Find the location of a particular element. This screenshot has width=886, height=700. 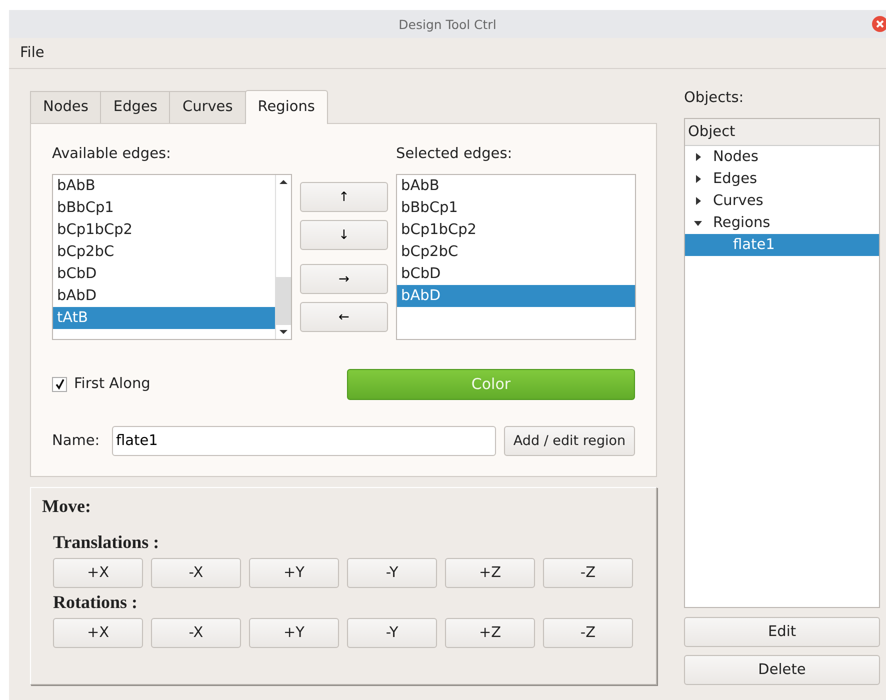

tree-row: Edges is located at coordinates (782, 179).